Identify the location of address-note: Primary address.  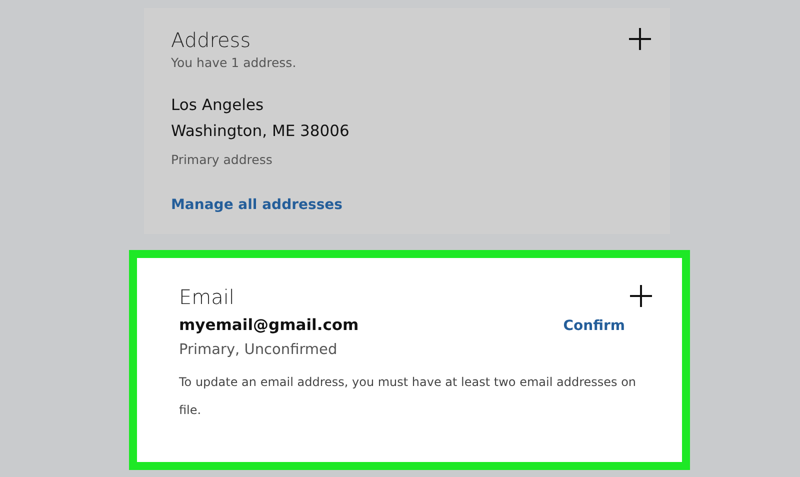
(222, 159).